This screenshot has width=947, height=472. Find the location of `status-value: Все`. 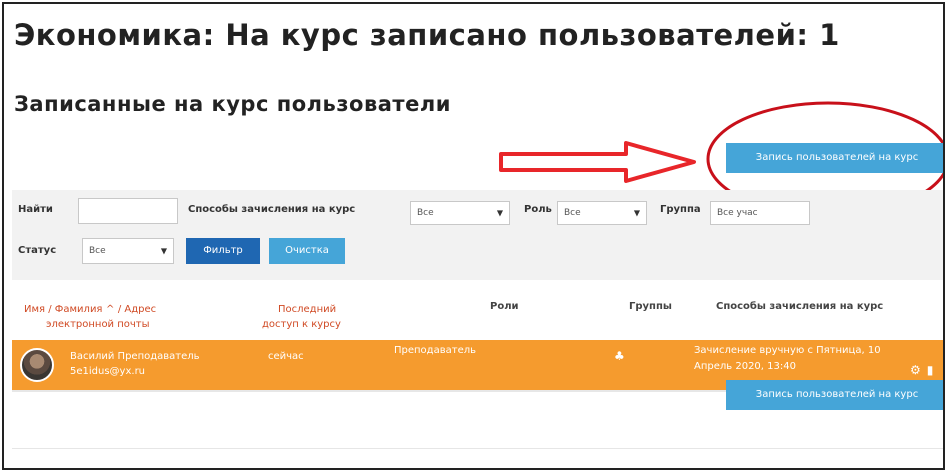

status-value: Все is located at coordinates (97, 251).